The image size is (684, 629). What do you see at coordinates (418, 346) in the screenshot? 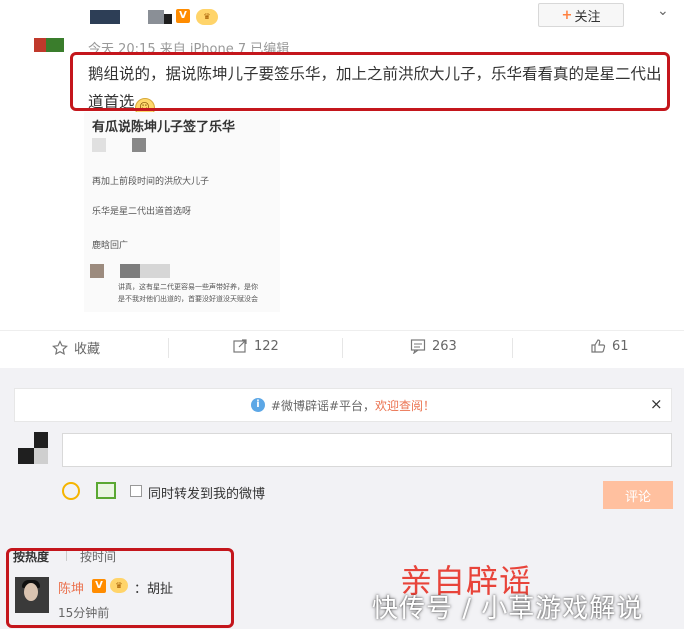
I see `comment-icon` at bounding box center [418, 346].